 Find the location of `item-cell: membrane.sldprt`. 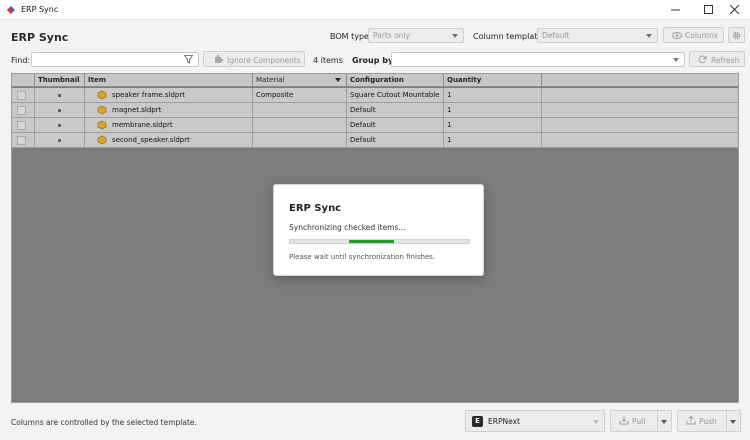

item-cell: membrane.sldprt is located at coordinates (169, 125).